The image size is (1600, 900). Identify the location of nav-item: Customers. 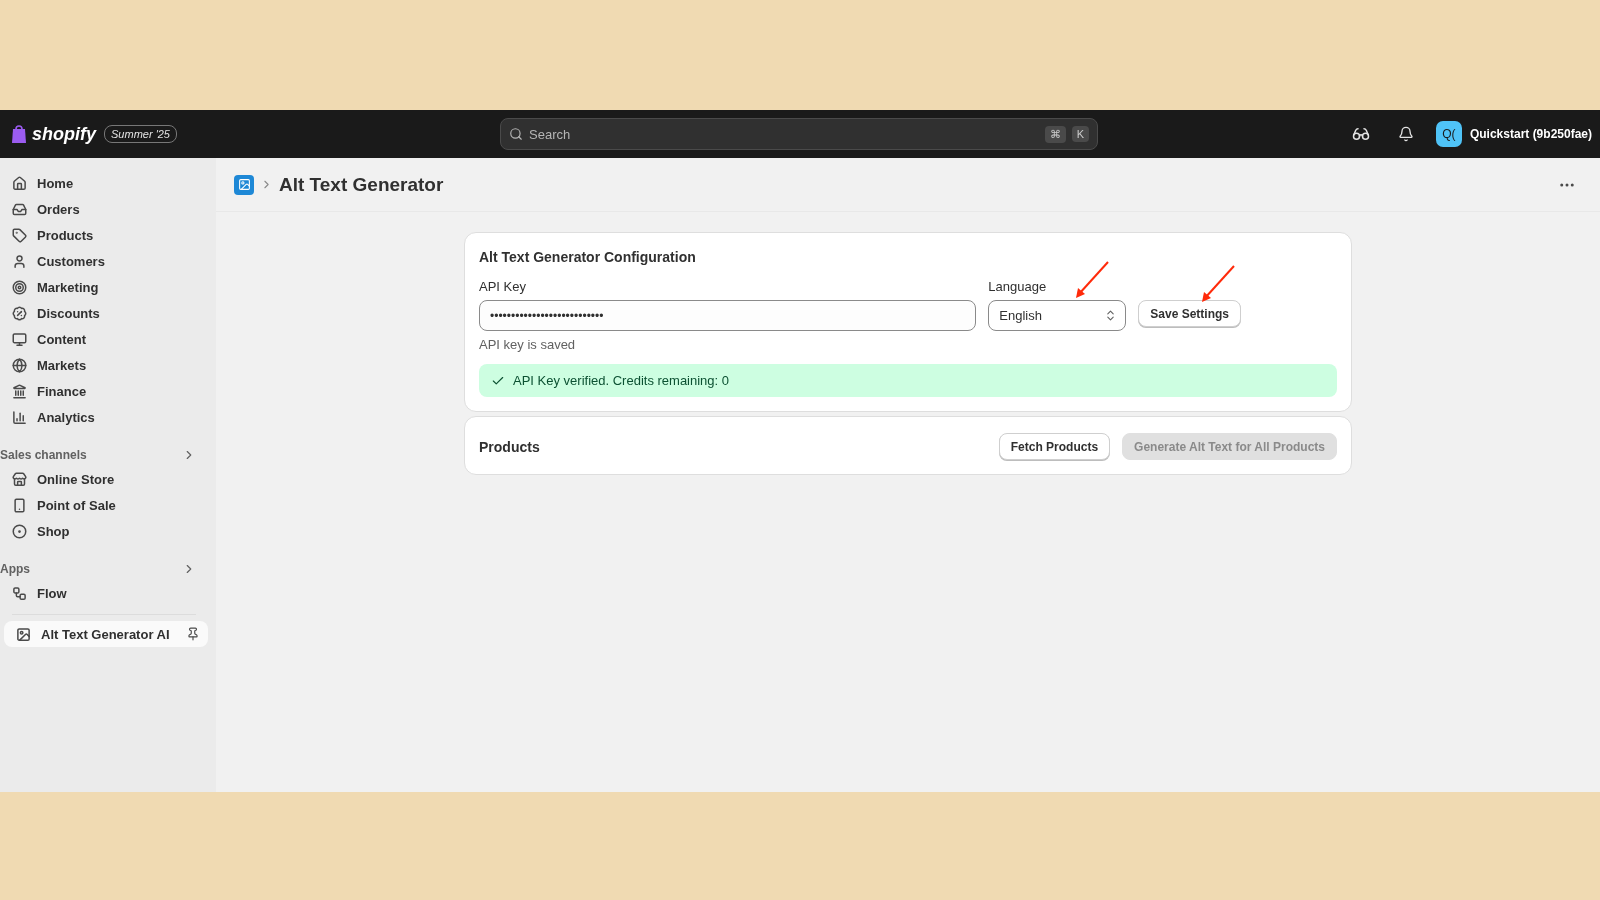
(104, 261).